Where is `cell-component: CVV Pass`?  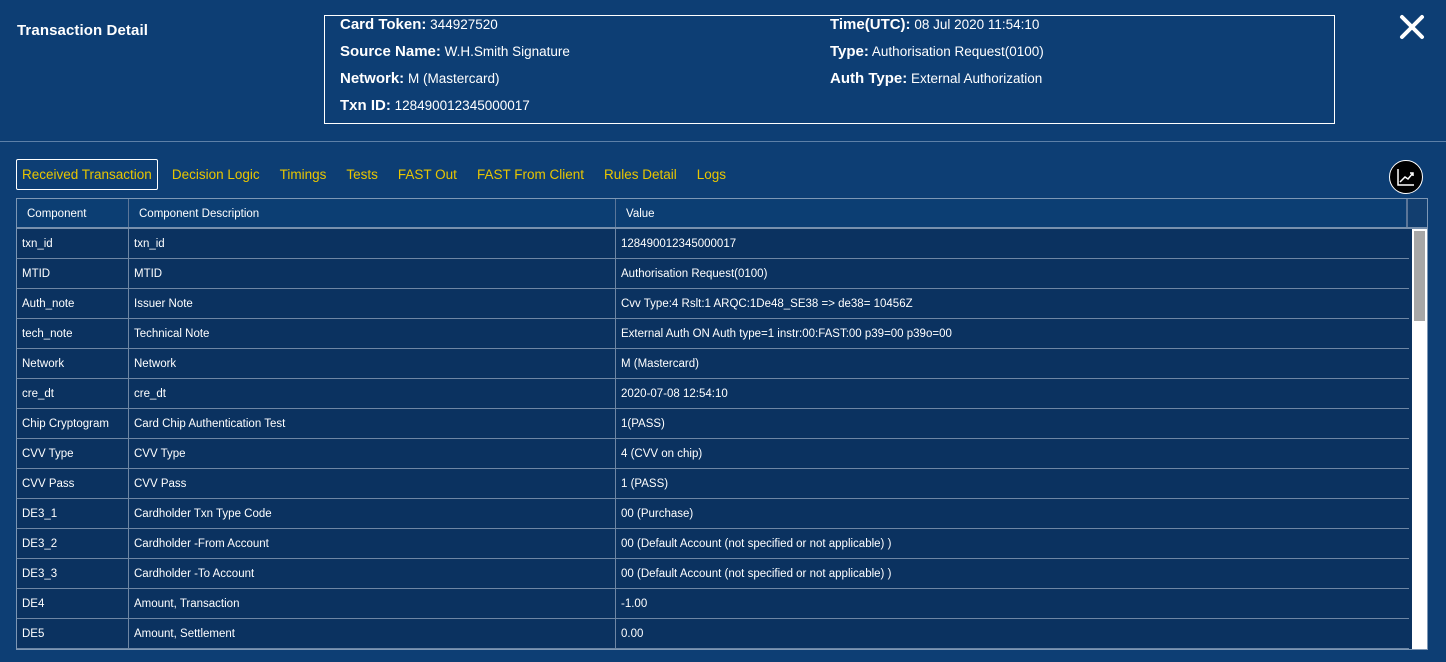 cell-component: CVV Pass is located at coordinates (73, 483).